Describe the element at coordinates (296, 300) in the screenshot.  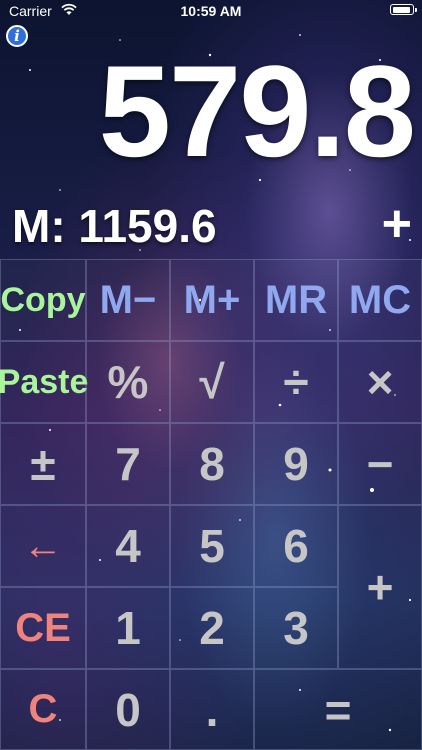
I see `memory-recall-button: MR` at that location.